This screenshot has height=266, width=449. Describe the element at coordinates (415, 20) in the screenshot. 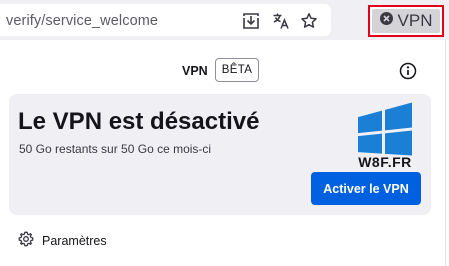

I see `vpn-toolbar-label: VPN` at that location.